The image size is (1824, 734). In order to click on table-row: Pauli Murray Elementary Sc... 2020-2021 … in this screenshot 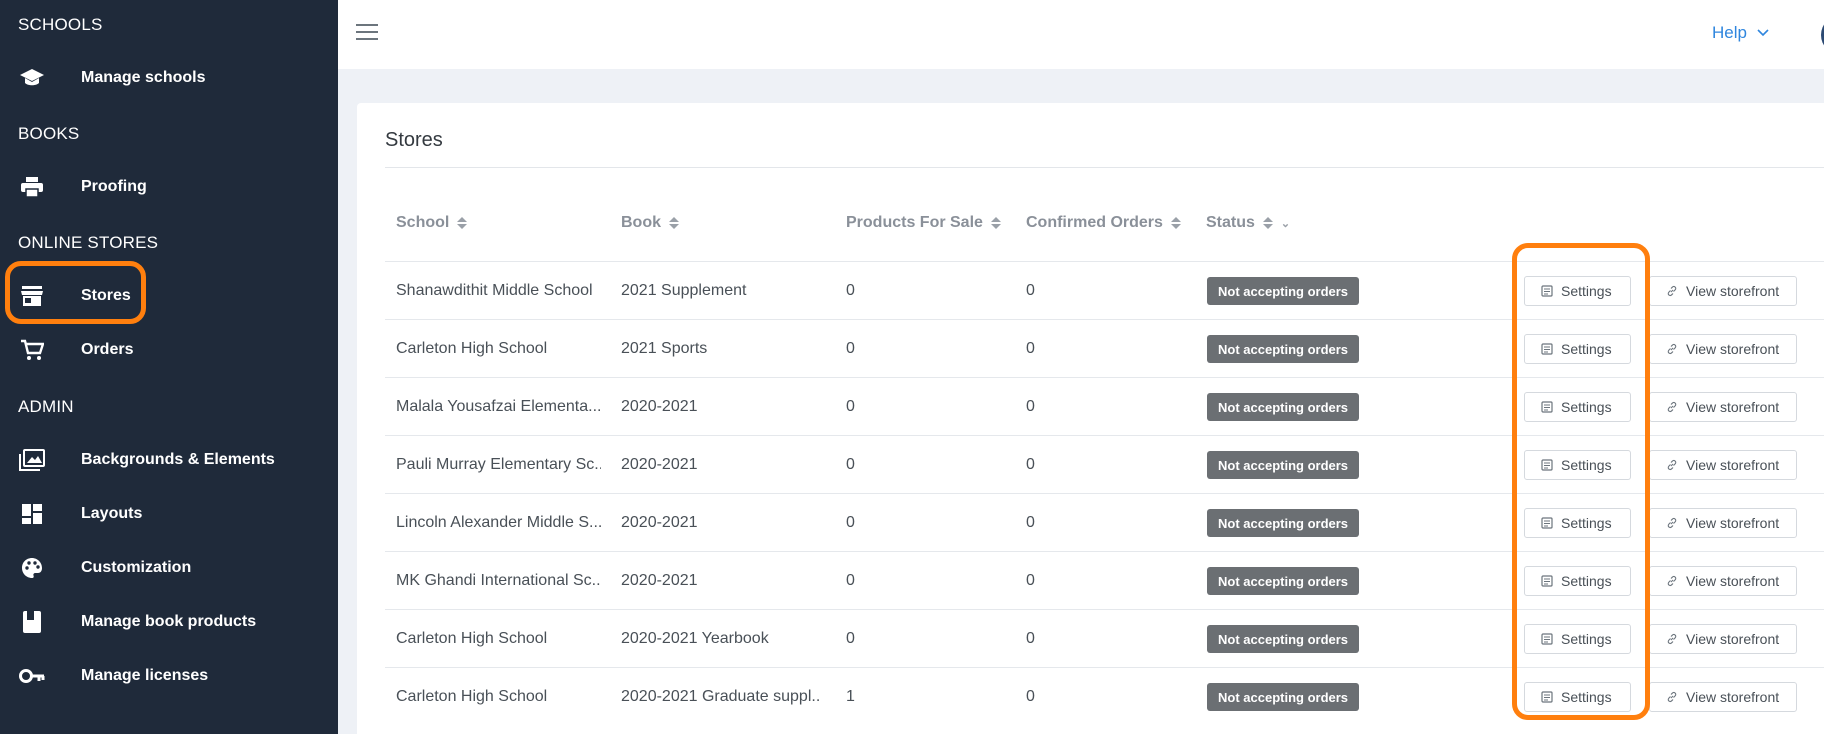, I will do `click(1104, 464)`.